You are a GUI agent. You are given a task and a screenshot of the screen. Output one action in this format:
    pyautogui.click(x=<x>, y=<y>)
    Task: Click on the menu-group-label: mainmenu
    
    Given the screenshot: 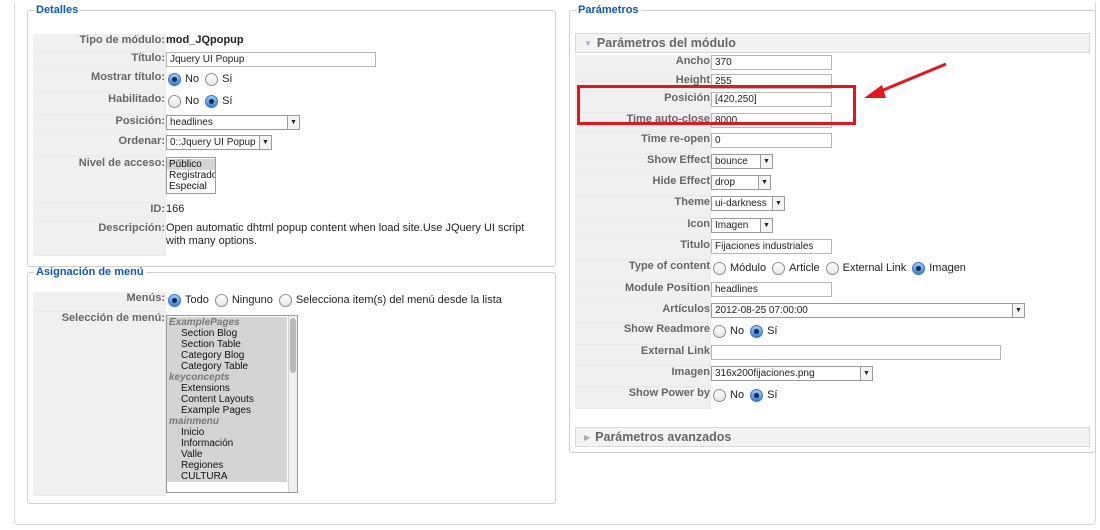 What is the action you would take?
    pyautogui.click(x=227, y=421)
    